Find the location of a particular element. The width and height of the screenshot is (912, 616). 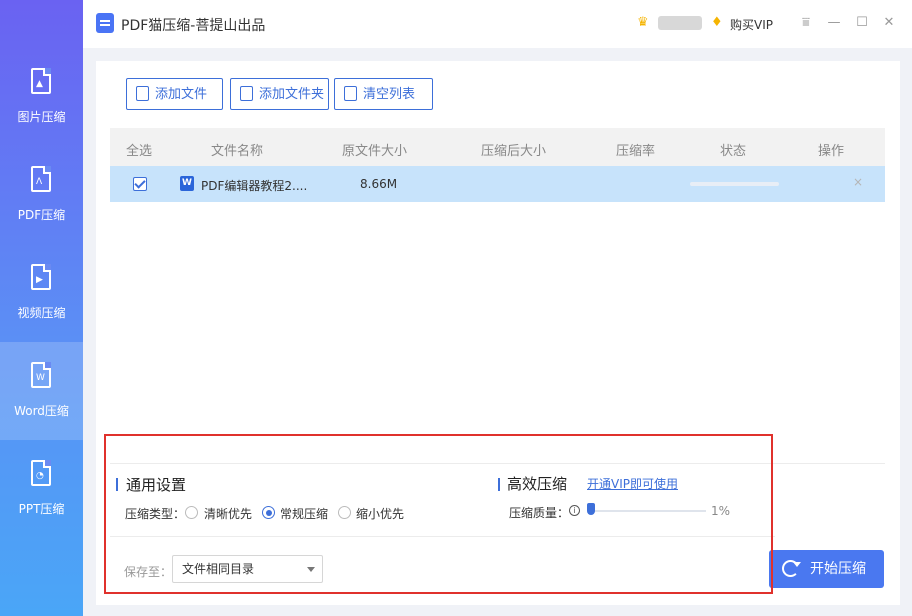

save-location-select: 文件相同目录 is located at coordinates (247, 569).